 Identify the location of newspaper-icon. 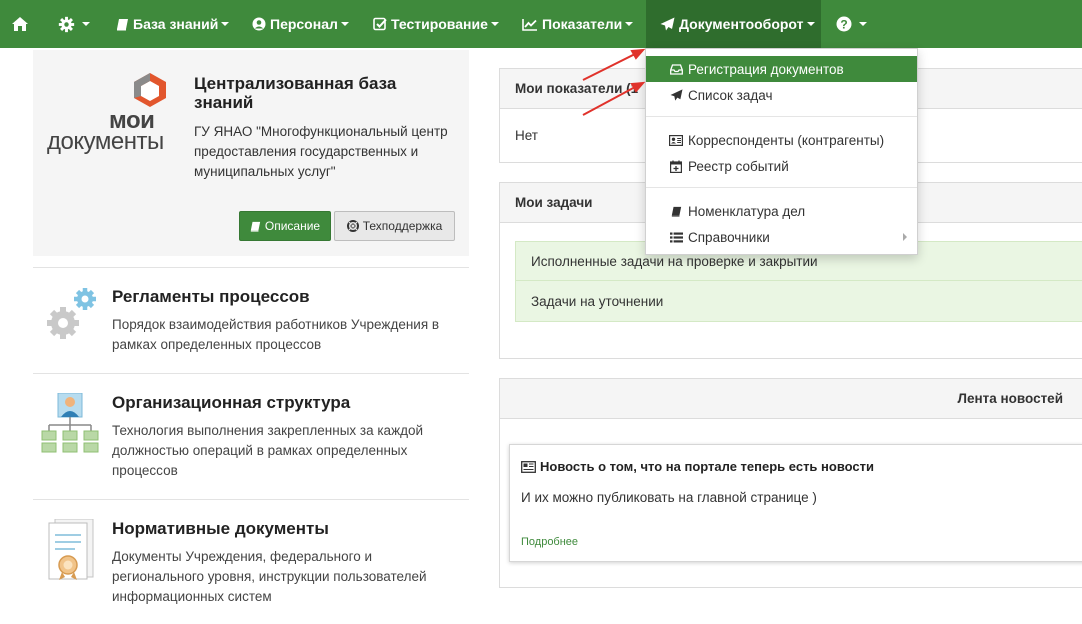
(528, 466).